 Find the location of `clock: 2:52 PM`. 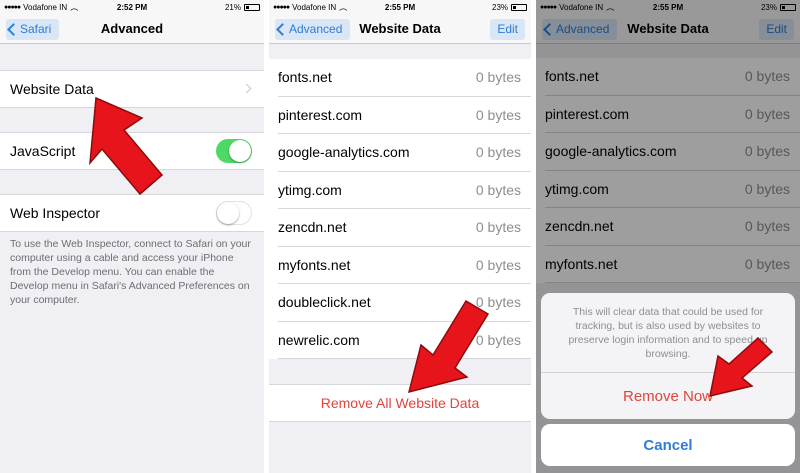

clock: 2:52 PM is located at coordinates (132, 7).